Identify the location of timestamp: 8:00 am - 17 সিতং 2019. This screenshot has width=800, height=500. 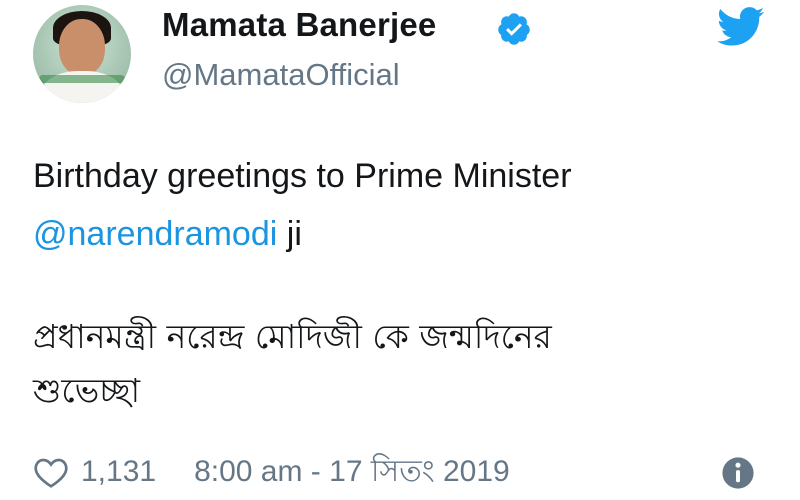
(352, 472).